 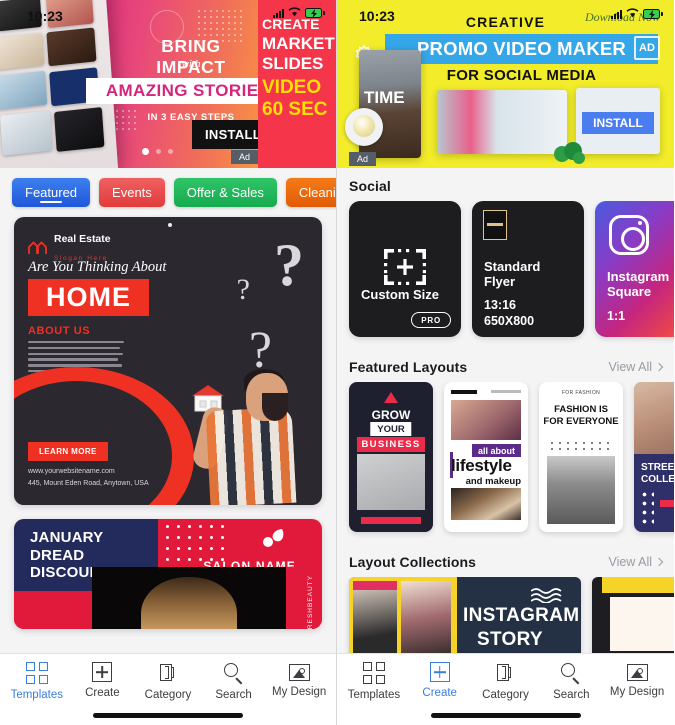 I want to click on streetwear-collection-layout: STREETWEA COLLECTIO, so click(x=654, y=457).